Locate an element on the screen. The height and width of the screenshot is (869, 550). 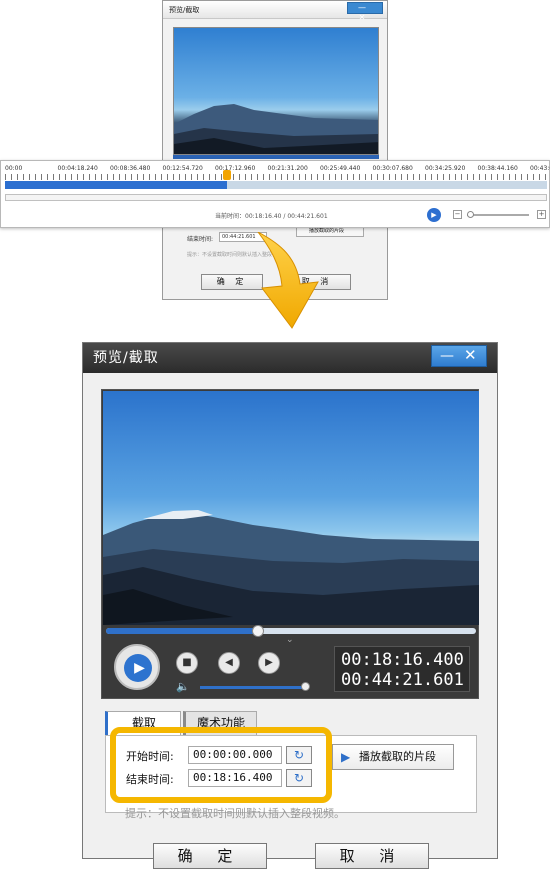
zoom-slider-thumb is located at coordinates (470, 214).